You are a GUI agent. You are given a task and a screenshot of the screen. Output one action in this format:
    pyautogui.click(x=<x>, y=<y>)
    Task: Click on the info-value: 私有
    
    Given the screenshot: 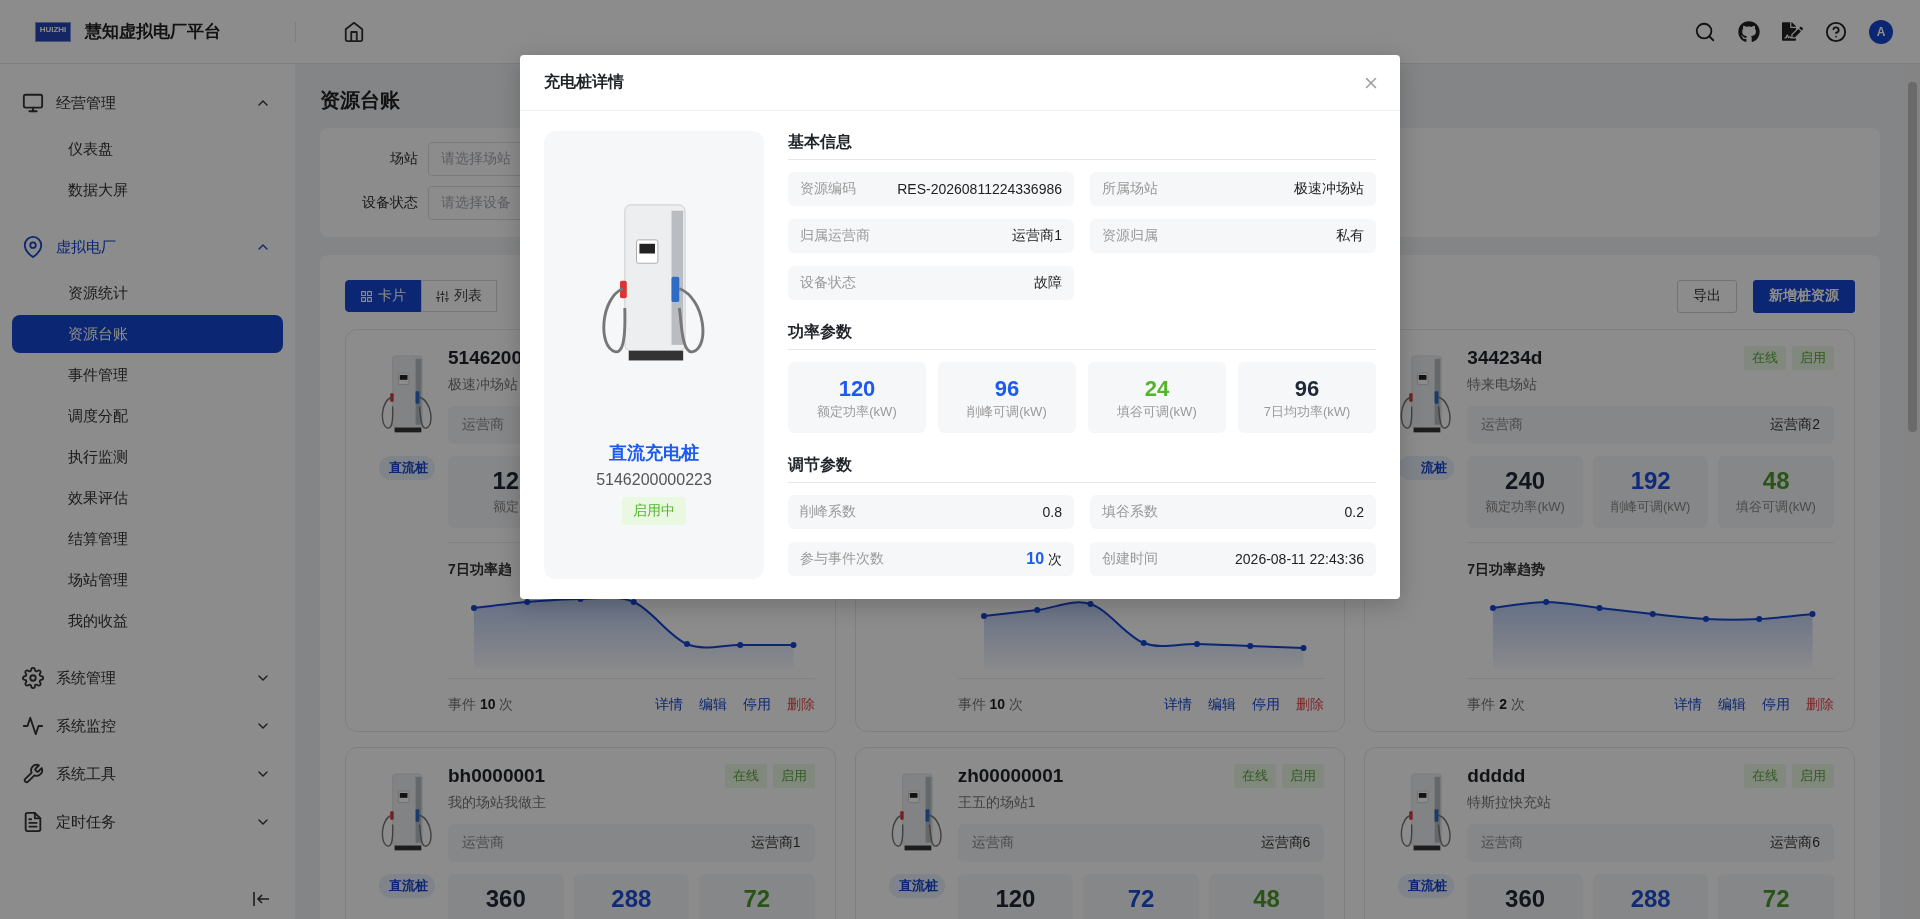 What is the action you would take?
    pyautogui.click(x=1350, y=236)
    